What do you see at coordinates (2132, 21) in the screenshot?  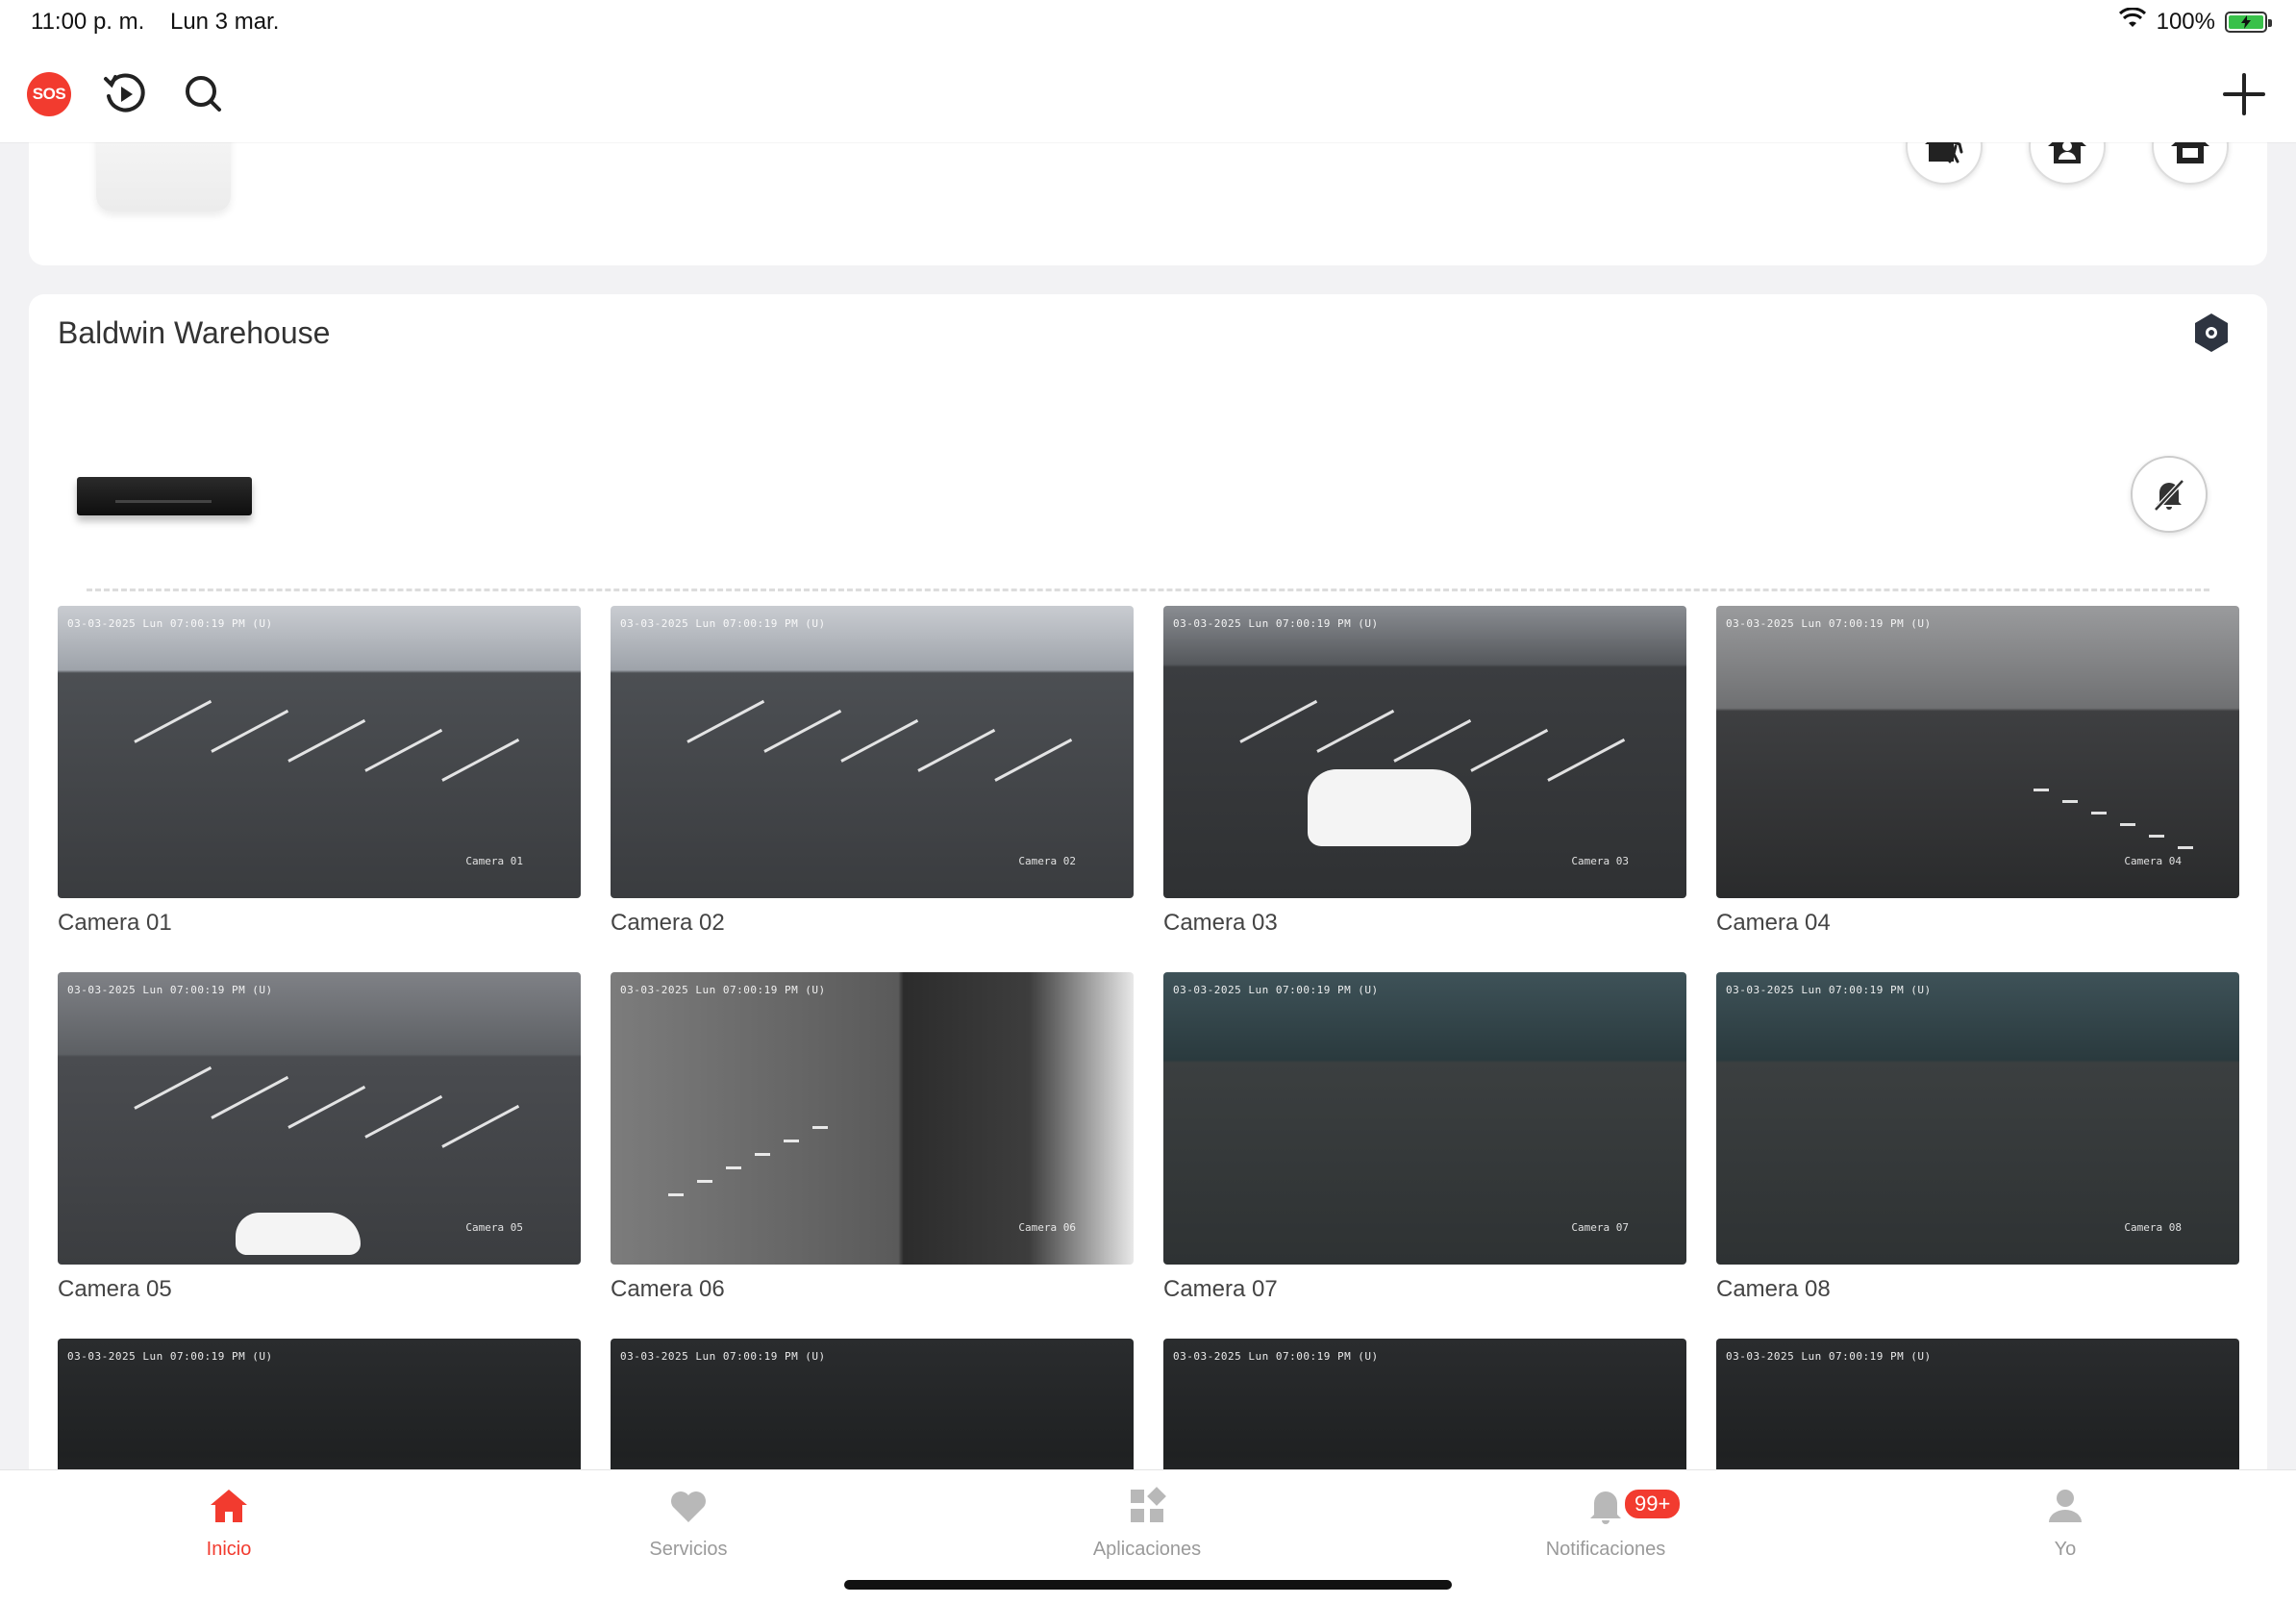 I see `wifi-icon` at bounding box center [2132, 21].